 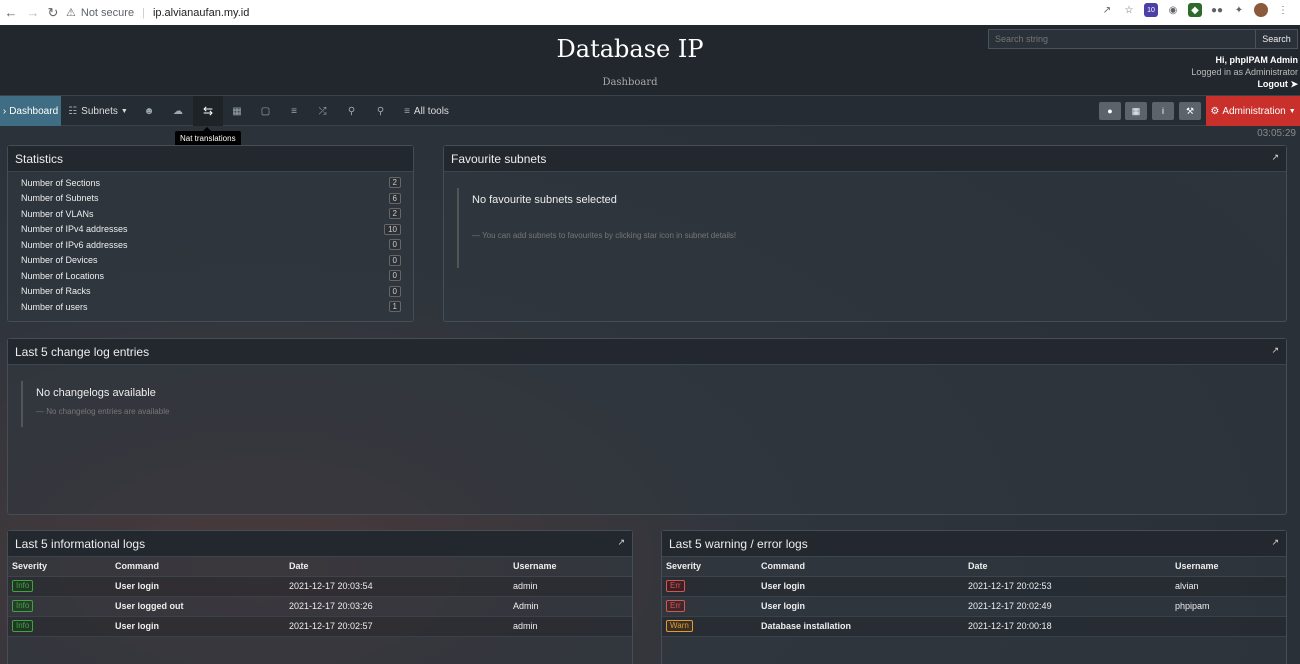 What do you see at coordinates (499, 158) in the screenshot?
I see `favourites-title: Favourite subnets` at bounding box center [499, 158].